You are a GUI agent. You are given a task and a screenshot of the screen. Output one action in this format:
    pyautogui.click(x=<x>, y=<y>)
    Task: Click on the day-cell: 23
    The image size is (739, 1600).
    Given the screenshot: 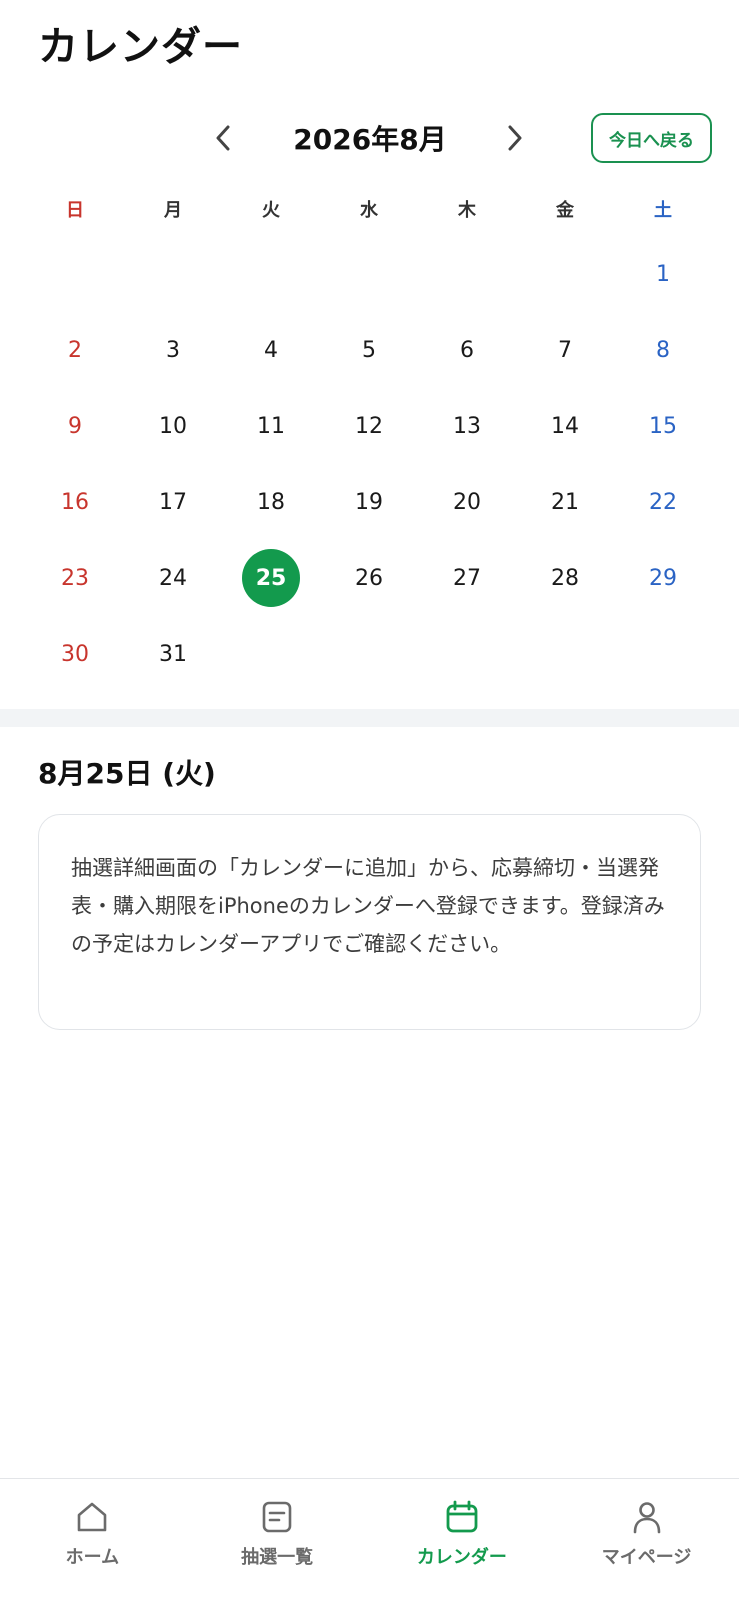 What is the action you would take?
    pyautogui.click(x=75, y=578)
    